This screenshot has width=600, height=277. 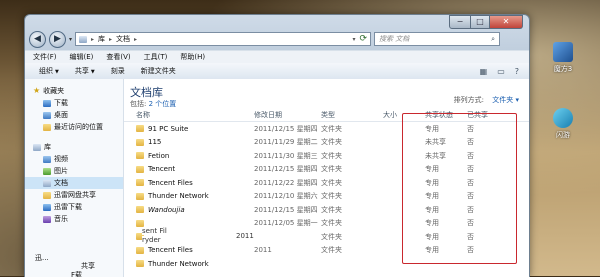 What do you see at coordinates (61, 103) in the screenshot?
I see `sidebar-item-label: 下载` at bounding box center [61, 103].